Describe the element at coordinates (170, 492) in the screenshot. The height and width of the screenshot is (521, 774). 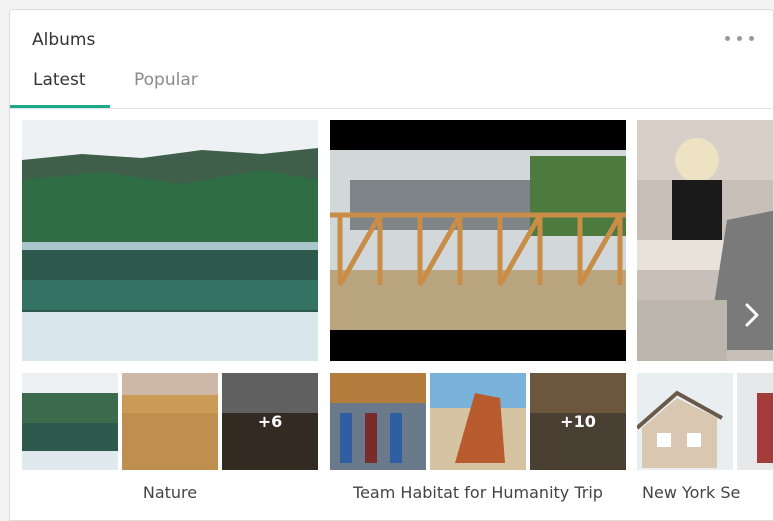
I see `album-name: Nature` at that location.